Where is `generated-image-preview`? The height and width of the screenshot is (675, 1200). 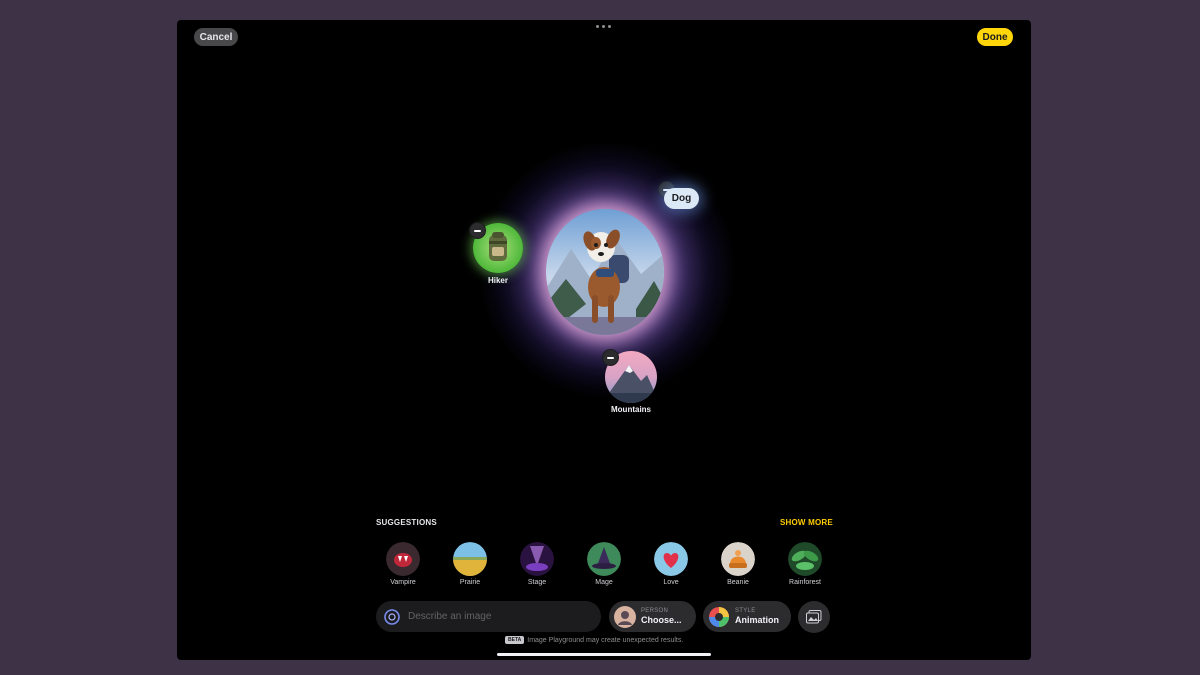
generated-image-preview is located at coordinates (605, 272).